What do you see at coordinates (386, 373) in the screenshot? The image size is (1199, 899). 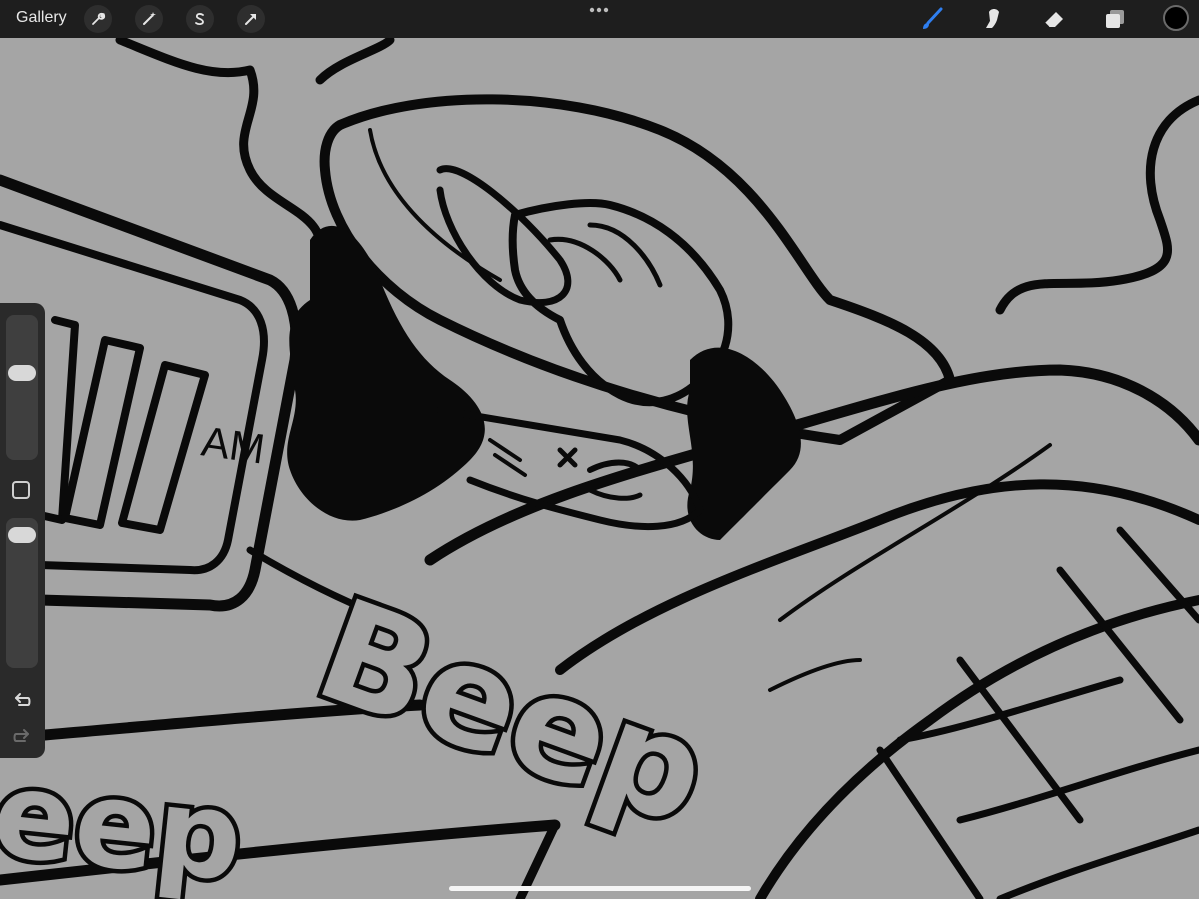 I see `hair-left` at bounding box center [386, 373].